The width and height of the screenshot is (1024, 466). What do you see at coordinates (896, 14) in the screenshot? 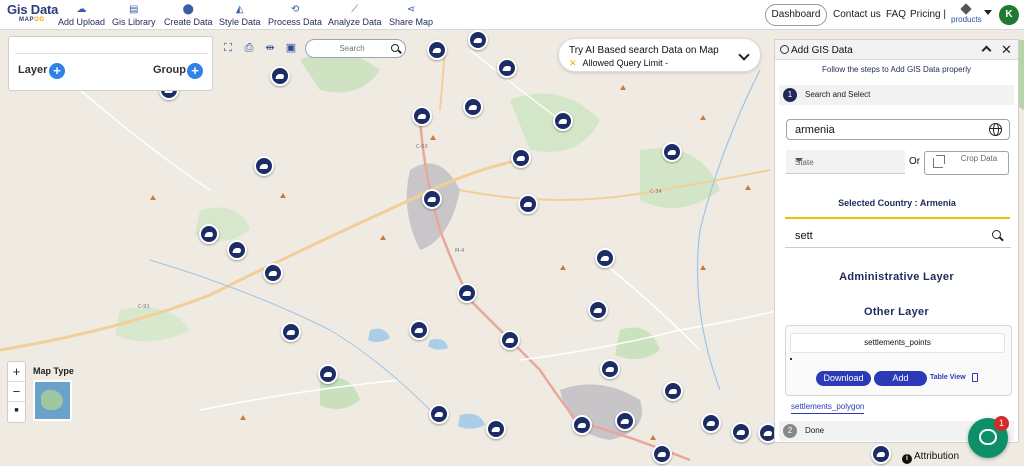
I see `faq-link: FAQ` at bounding box center [896, 14].